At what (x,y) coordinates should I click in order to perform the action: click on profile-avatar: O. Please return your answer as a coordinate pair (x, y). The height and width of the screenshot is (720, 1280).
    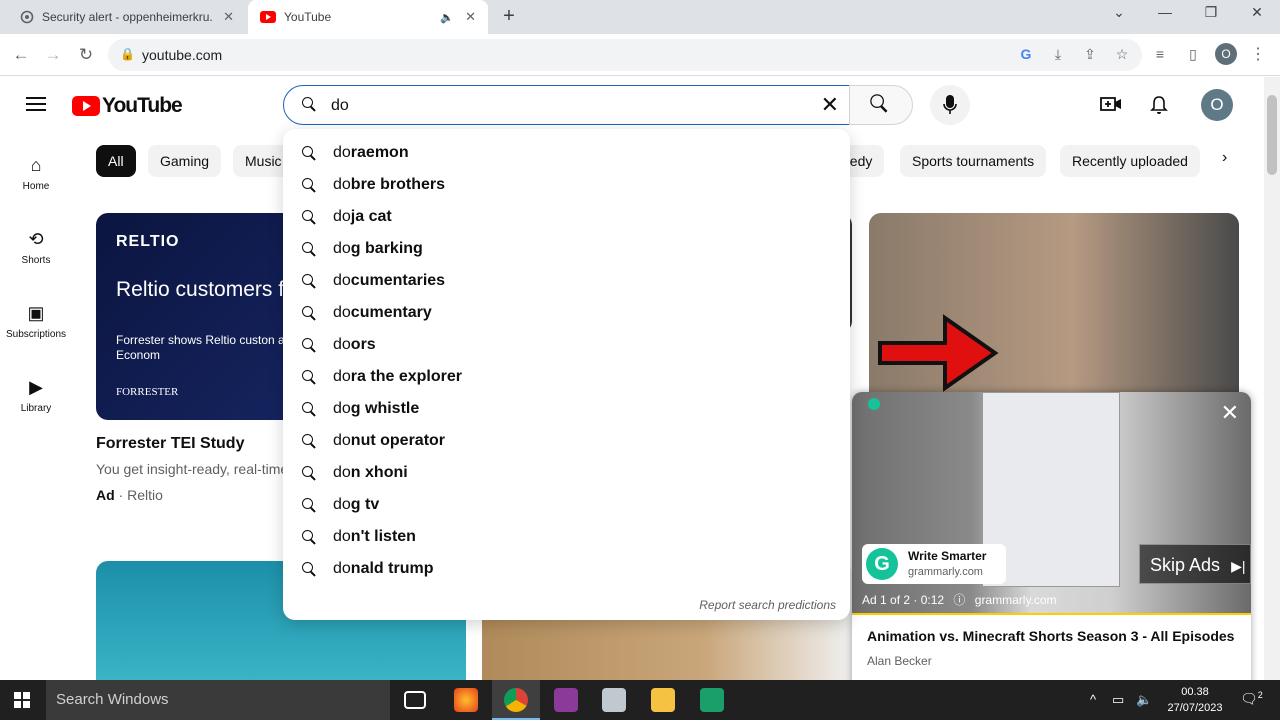
    Looking at the image, I should click on (1226, 54).